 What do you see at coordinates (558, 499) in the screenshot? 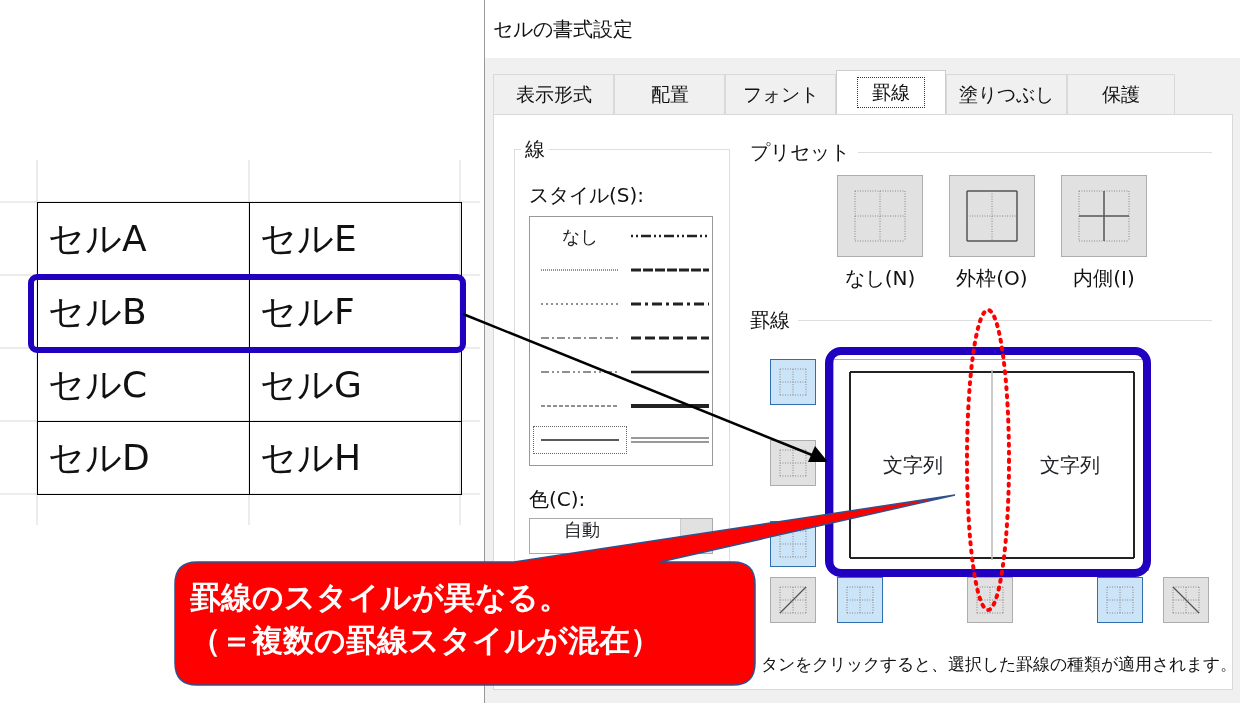
I see `color-label: 色(C):` at bounding box center [558, 499].